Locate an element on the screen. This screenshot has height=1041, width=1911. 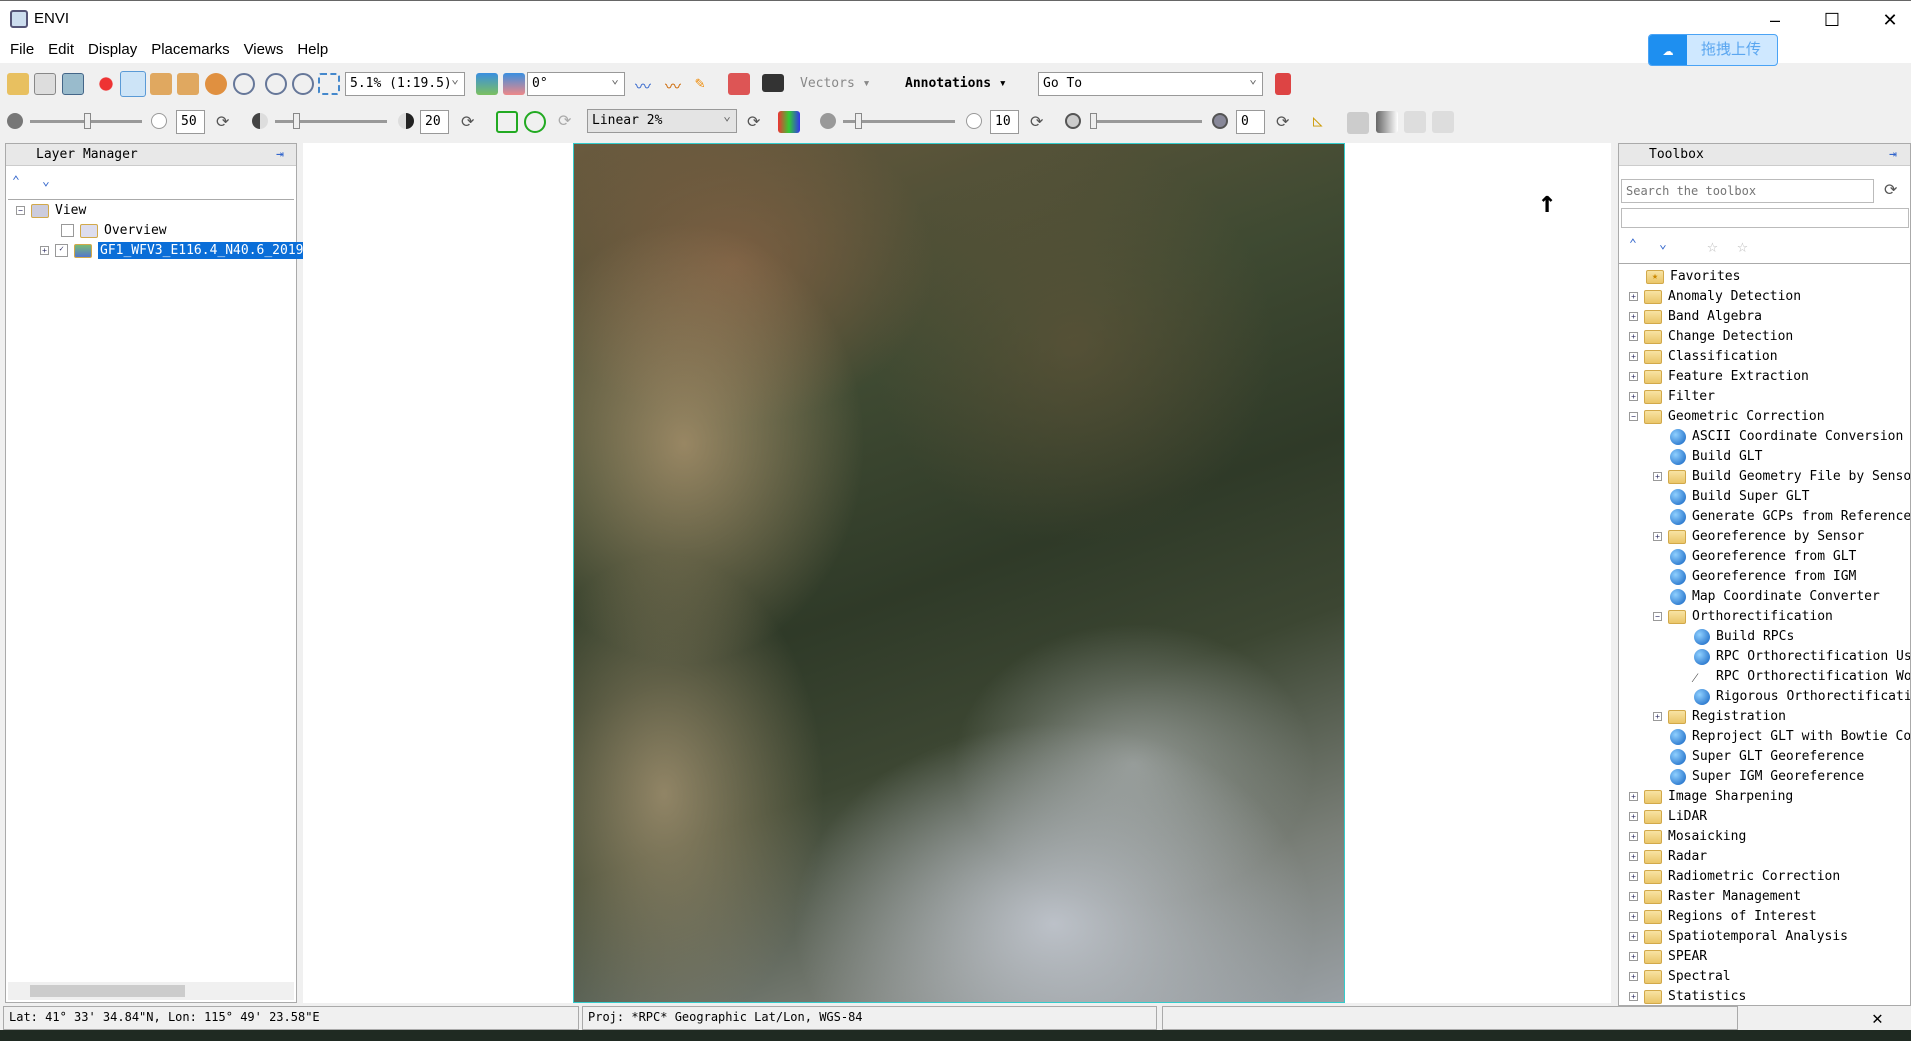
toolbox-item: + Spatiotemporal Analysis is located at coordinates (1738, 937).